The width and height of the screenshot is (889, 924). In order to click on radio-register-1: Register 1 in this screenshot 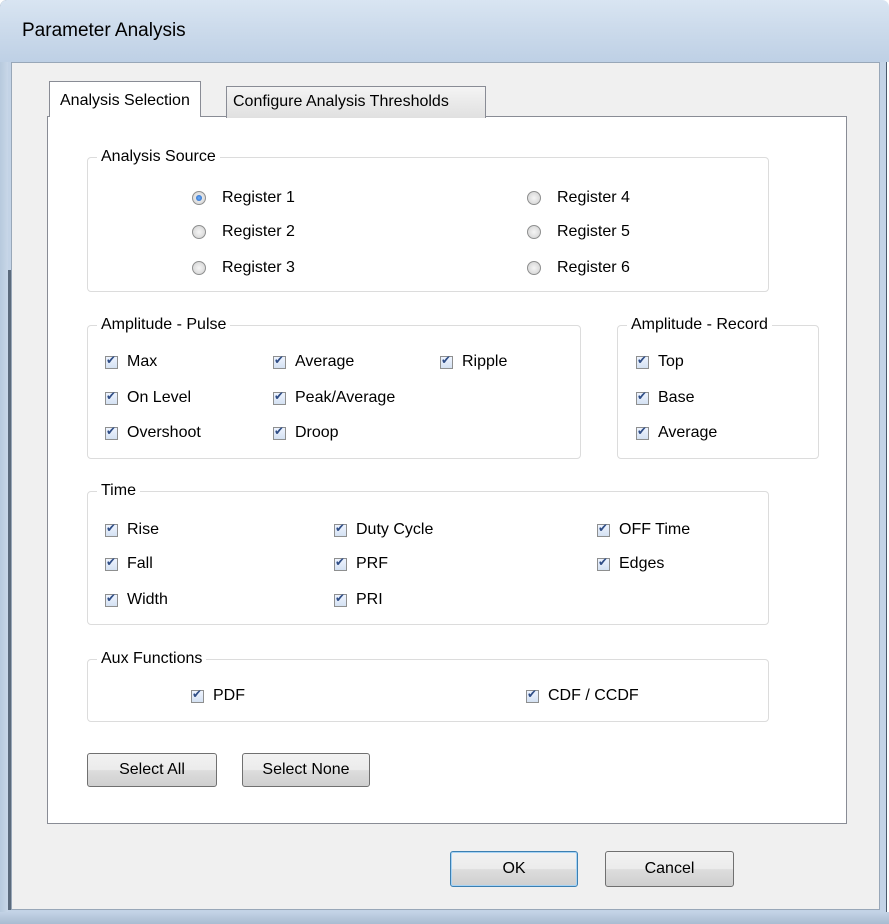, I will do `click(243, 198)`.